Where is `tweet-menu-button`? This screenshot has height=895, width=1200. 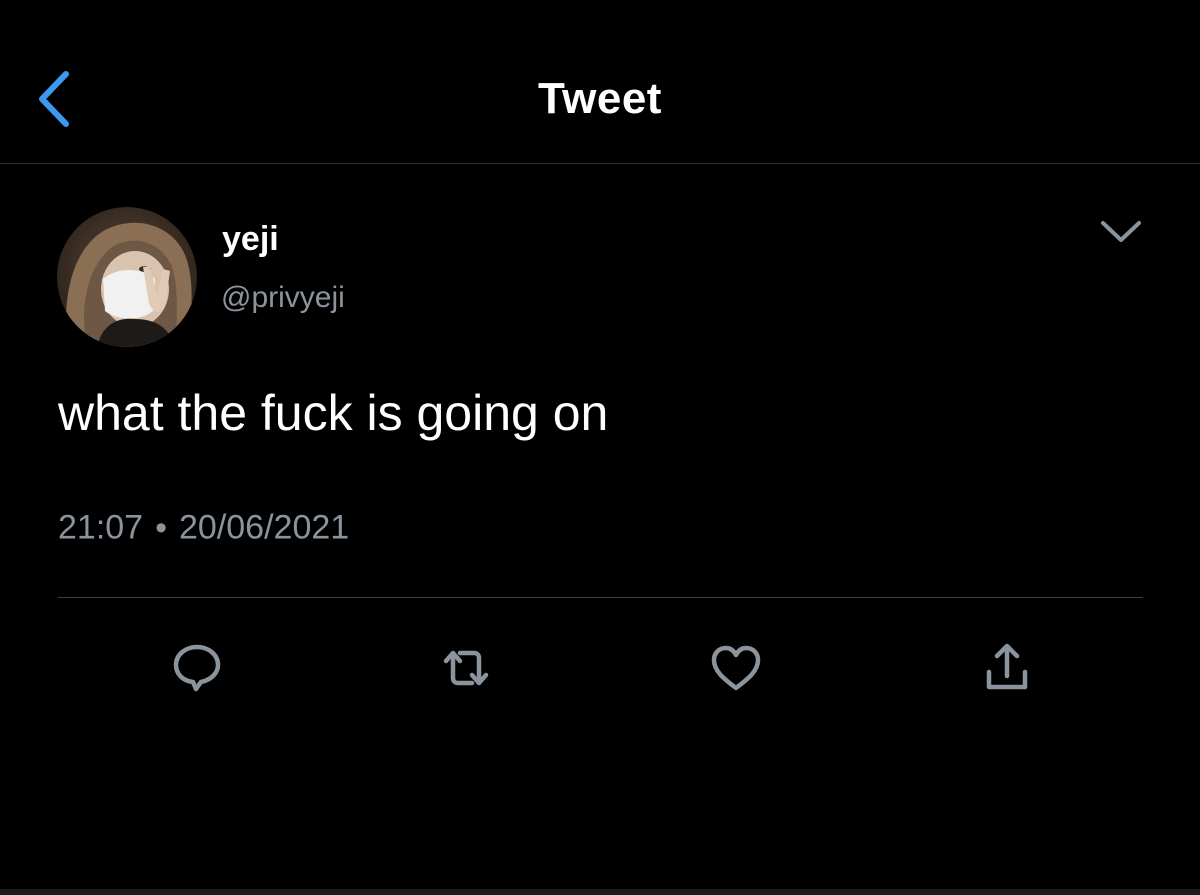 tweet-menu-button is located at coordinates (1121, 231).